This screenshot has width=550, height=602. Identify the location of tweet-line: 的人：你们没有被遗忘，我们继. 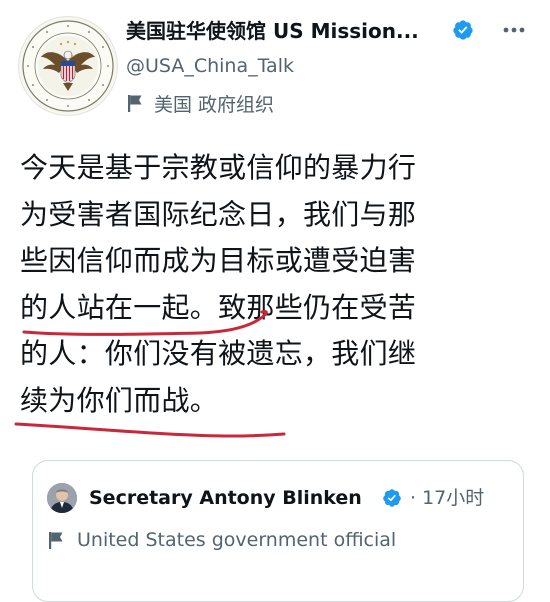
(218, 353).